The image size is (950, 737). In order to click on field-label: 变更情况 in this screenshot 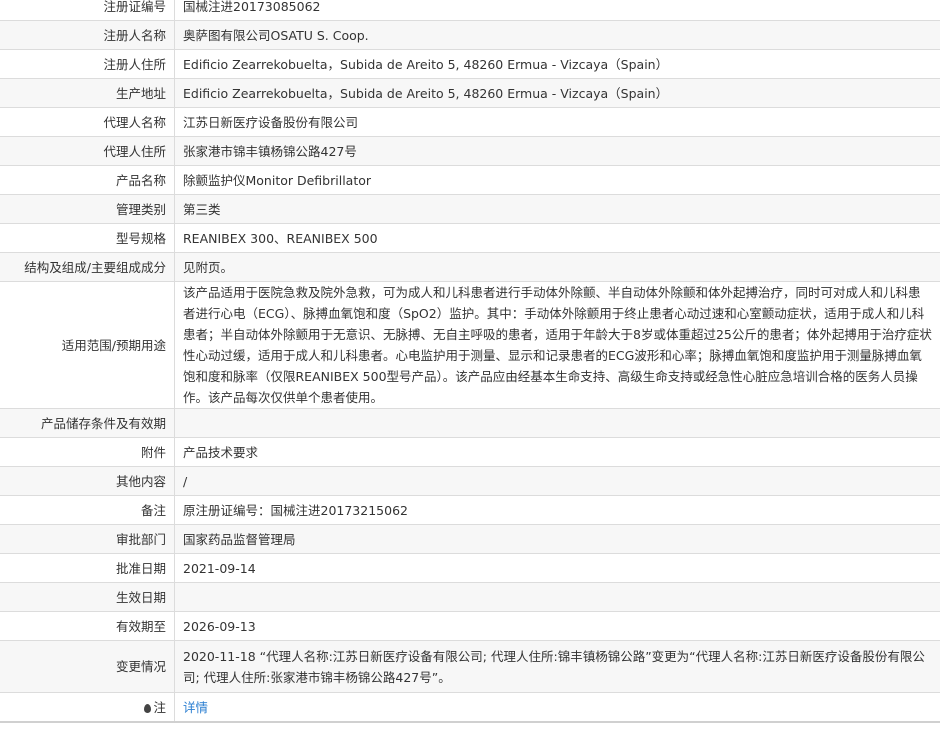, I will do `click(87, 666)`.